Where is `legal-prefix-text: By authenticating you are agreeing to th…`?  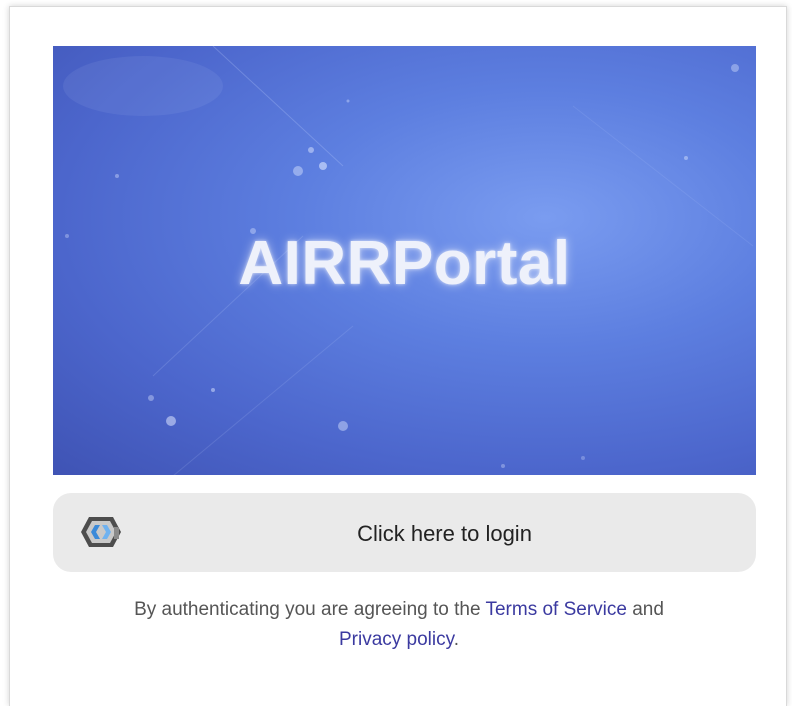 legal-prefix-text: By authenticating you are agreeing to th… is located at coordinates (310, 609).